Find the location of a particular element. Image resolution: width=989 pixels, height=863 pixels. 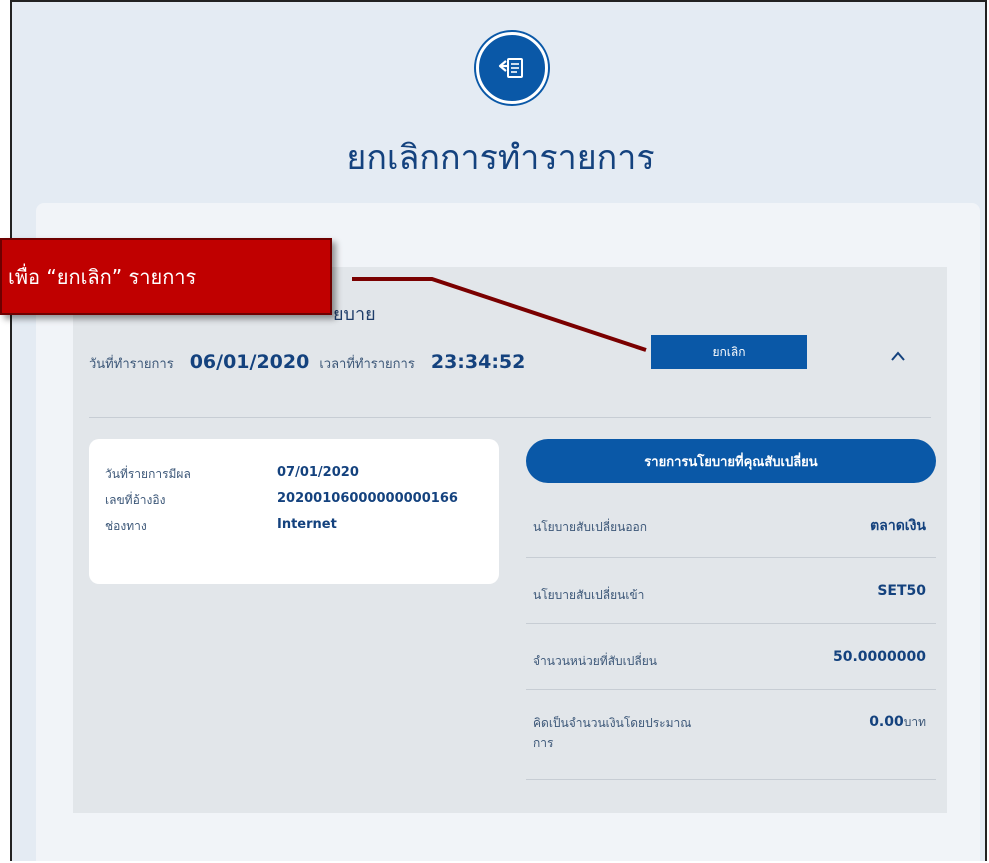

policy-value: SET50 is located at coordinates (901, 591).